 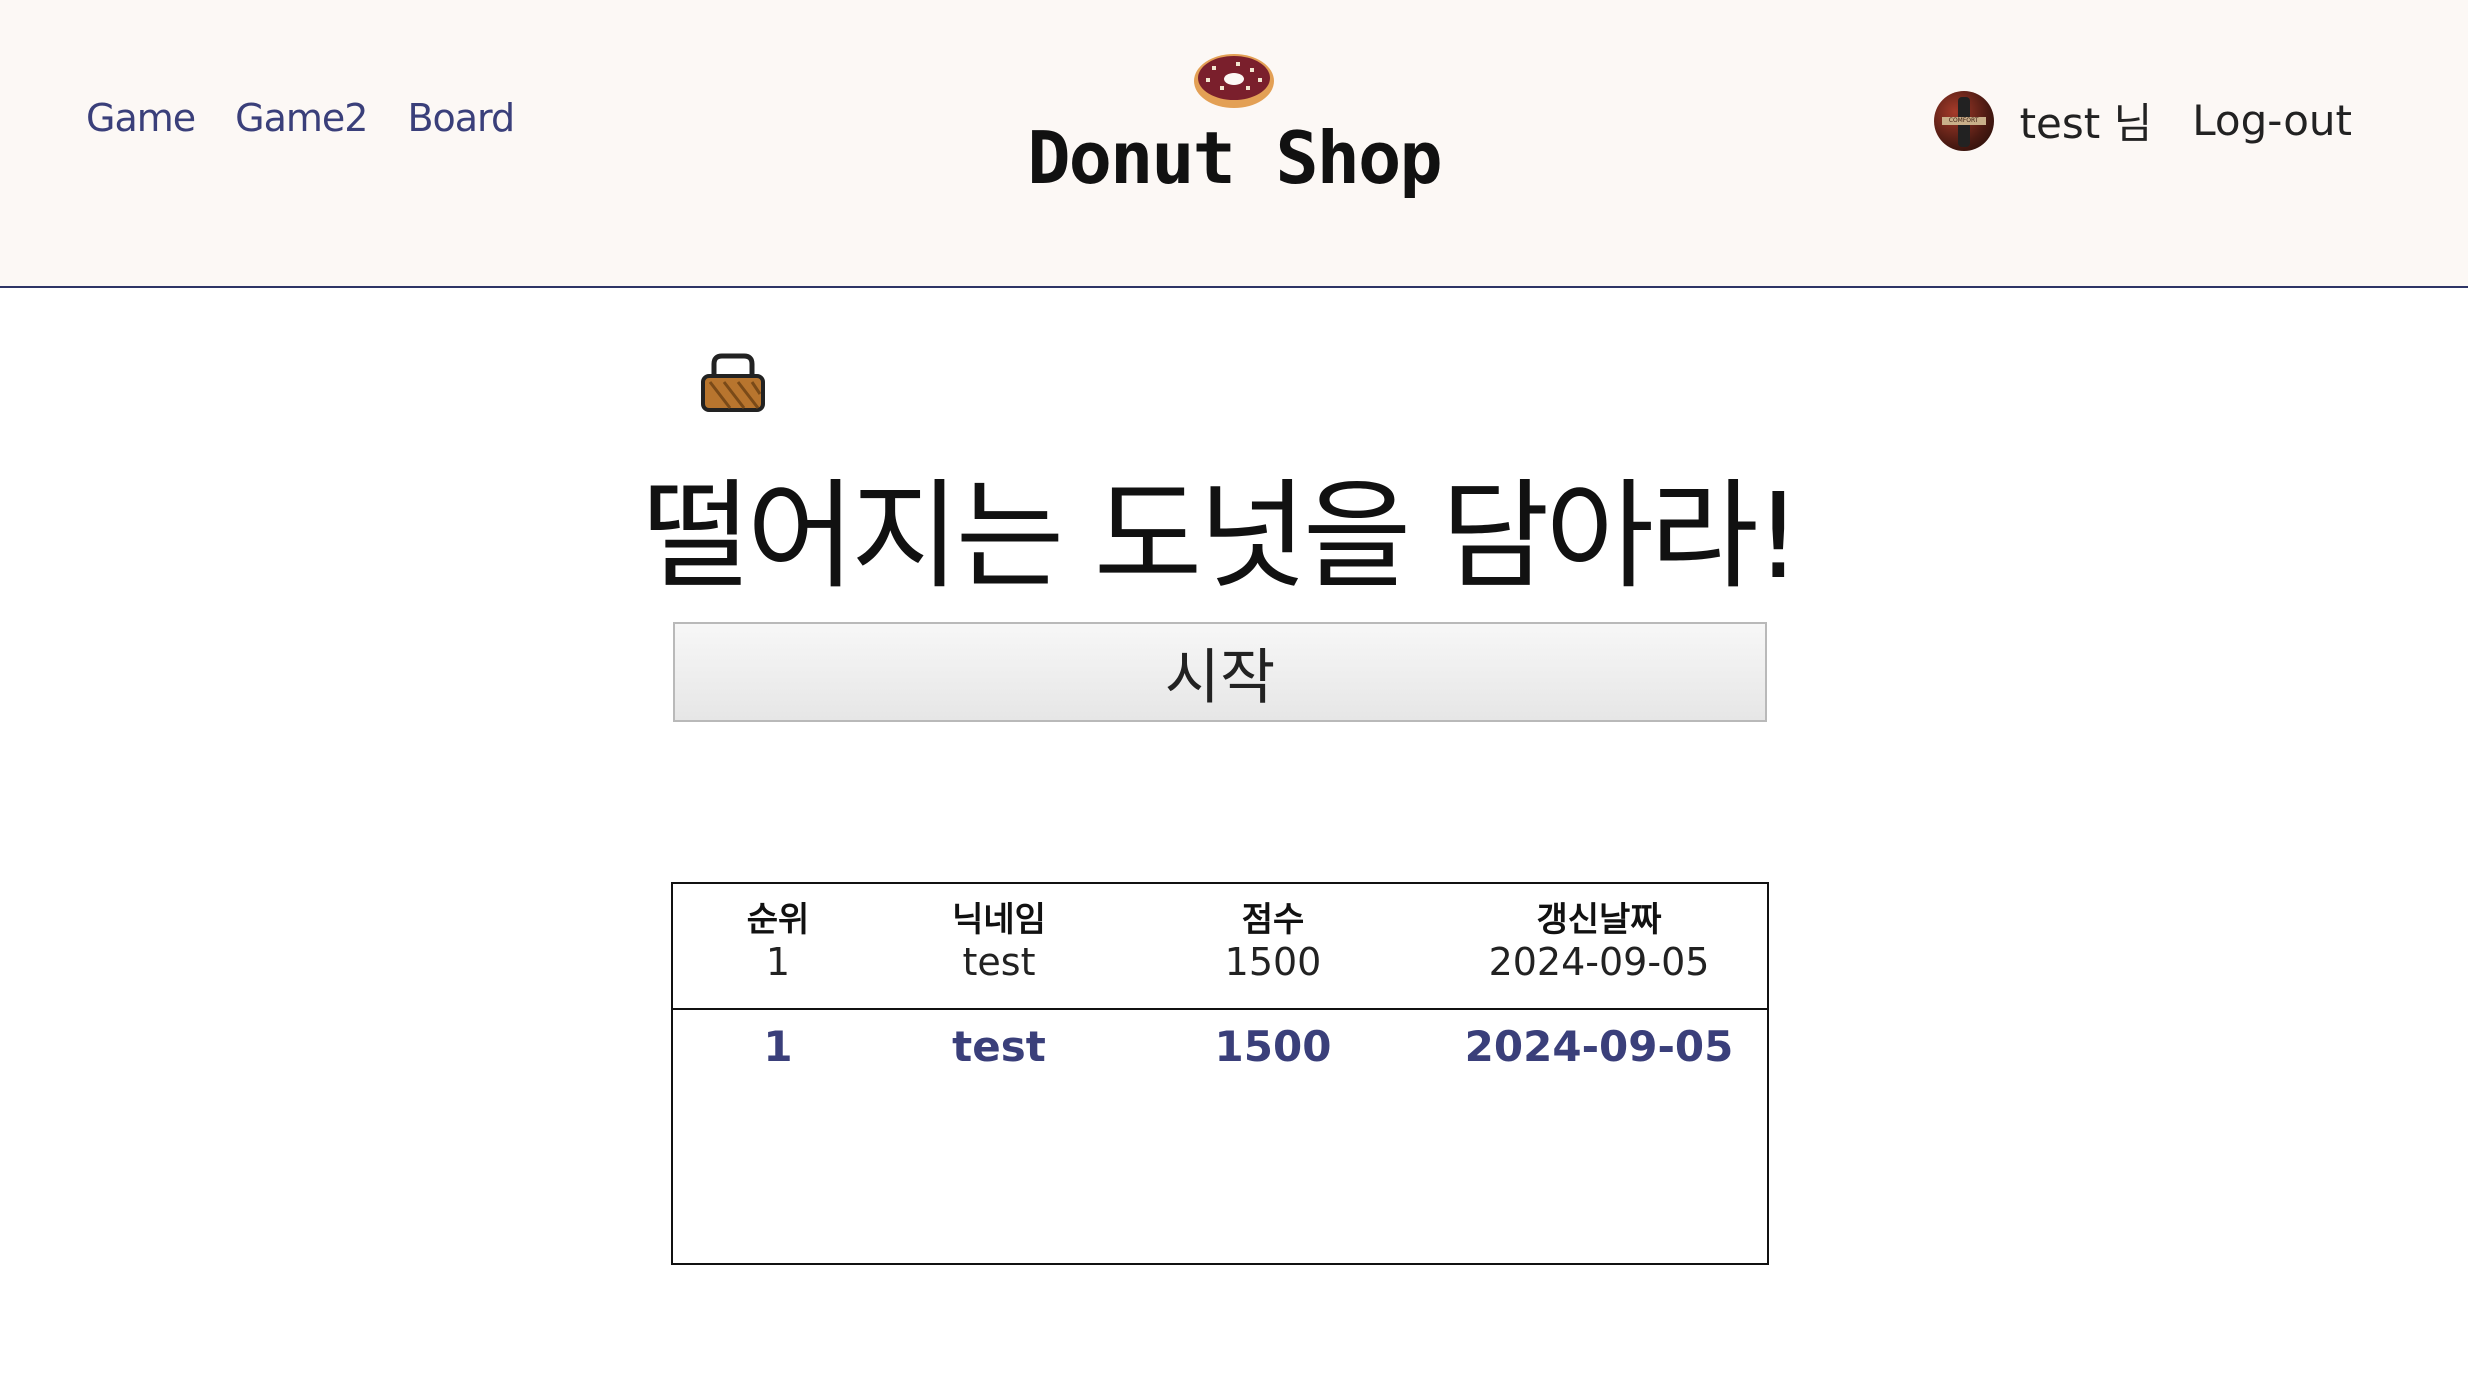 What do you see at coordinates (778, 962) in the screenshot?
I see `cell-rank: 1` at bounding box center [778, 962].